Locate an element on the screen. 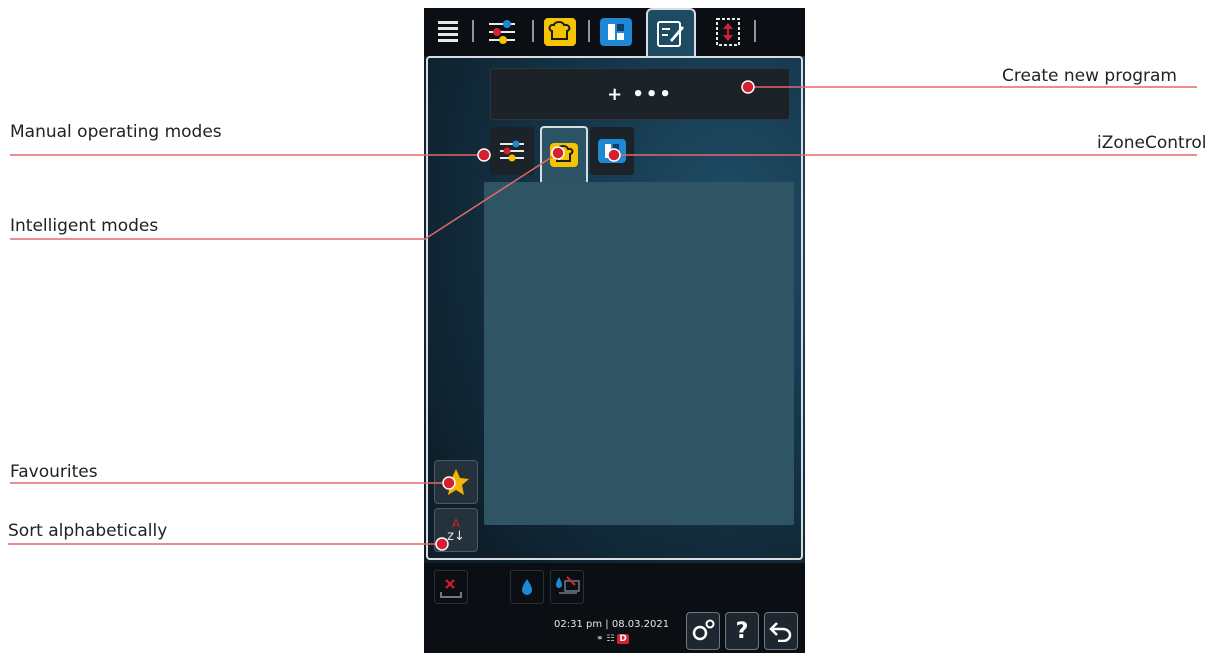 Image resolution: width=1213 pixels, height=653 pixels. network-icon: ☷ is located at coordinates (610, 639).